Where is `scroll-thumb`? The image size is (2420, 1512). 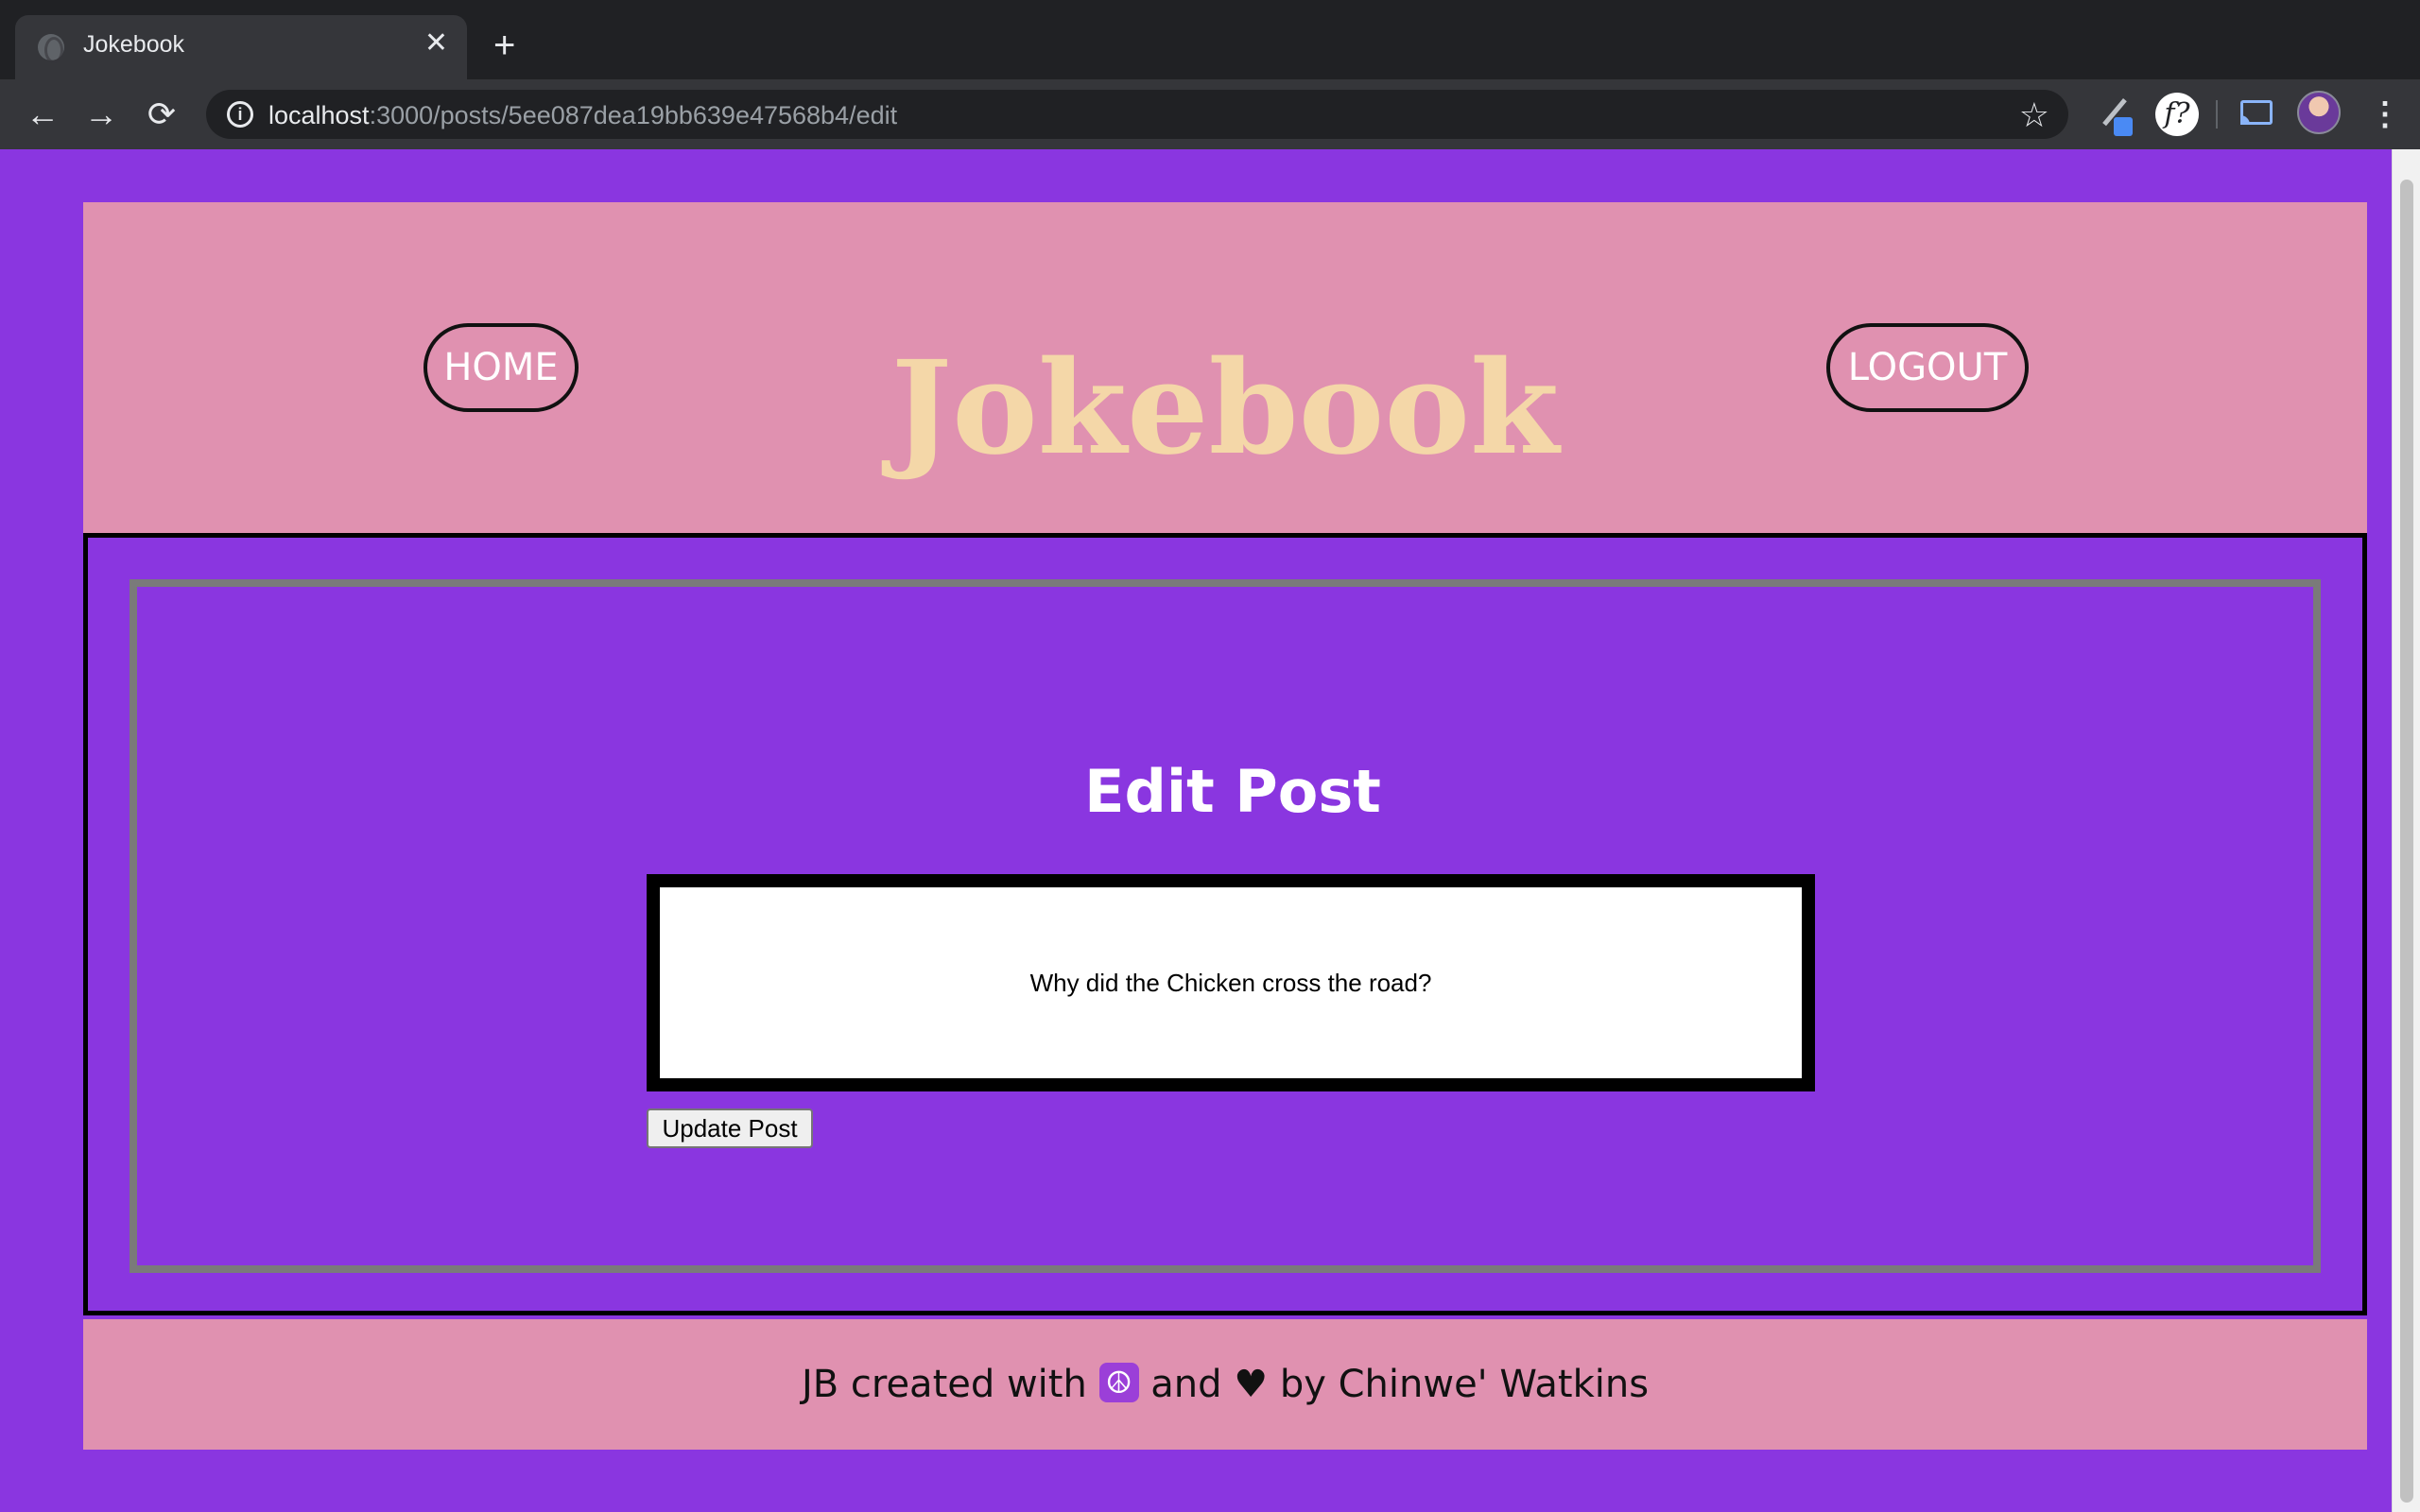
scroll-thumb is located at coordinates (2406, 841).